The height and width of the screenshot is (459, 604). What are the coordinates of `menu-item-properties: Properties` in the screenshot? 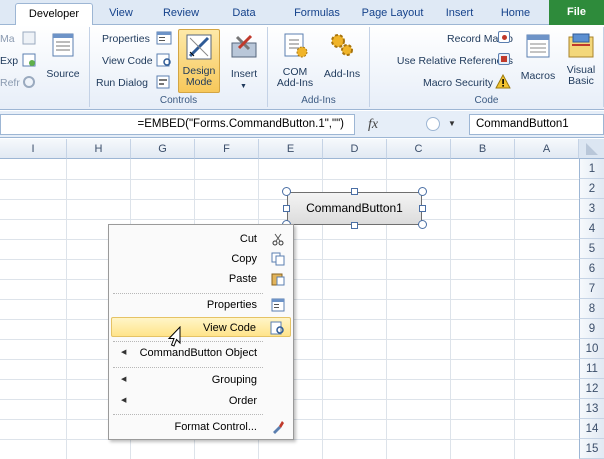 It's located at (201, 305).